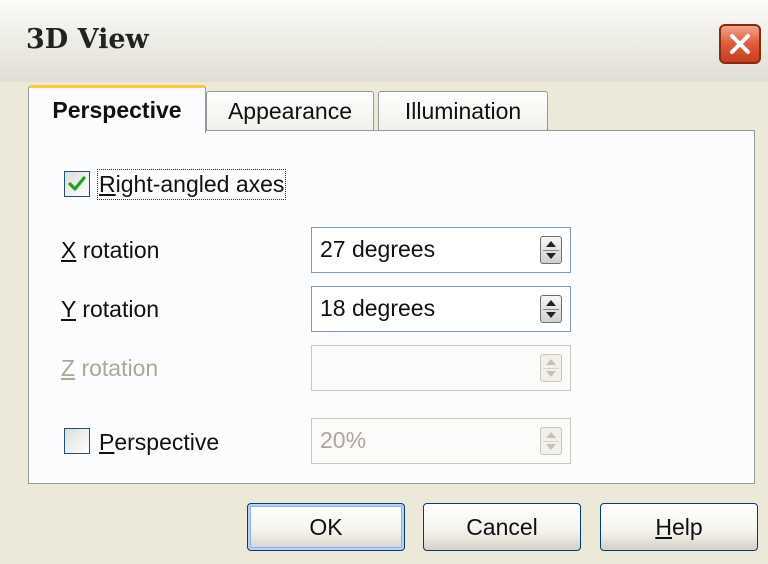  Describe the element at coordinates (87, 39) in the screenshot. I see `window-title: 3D View` at that location.